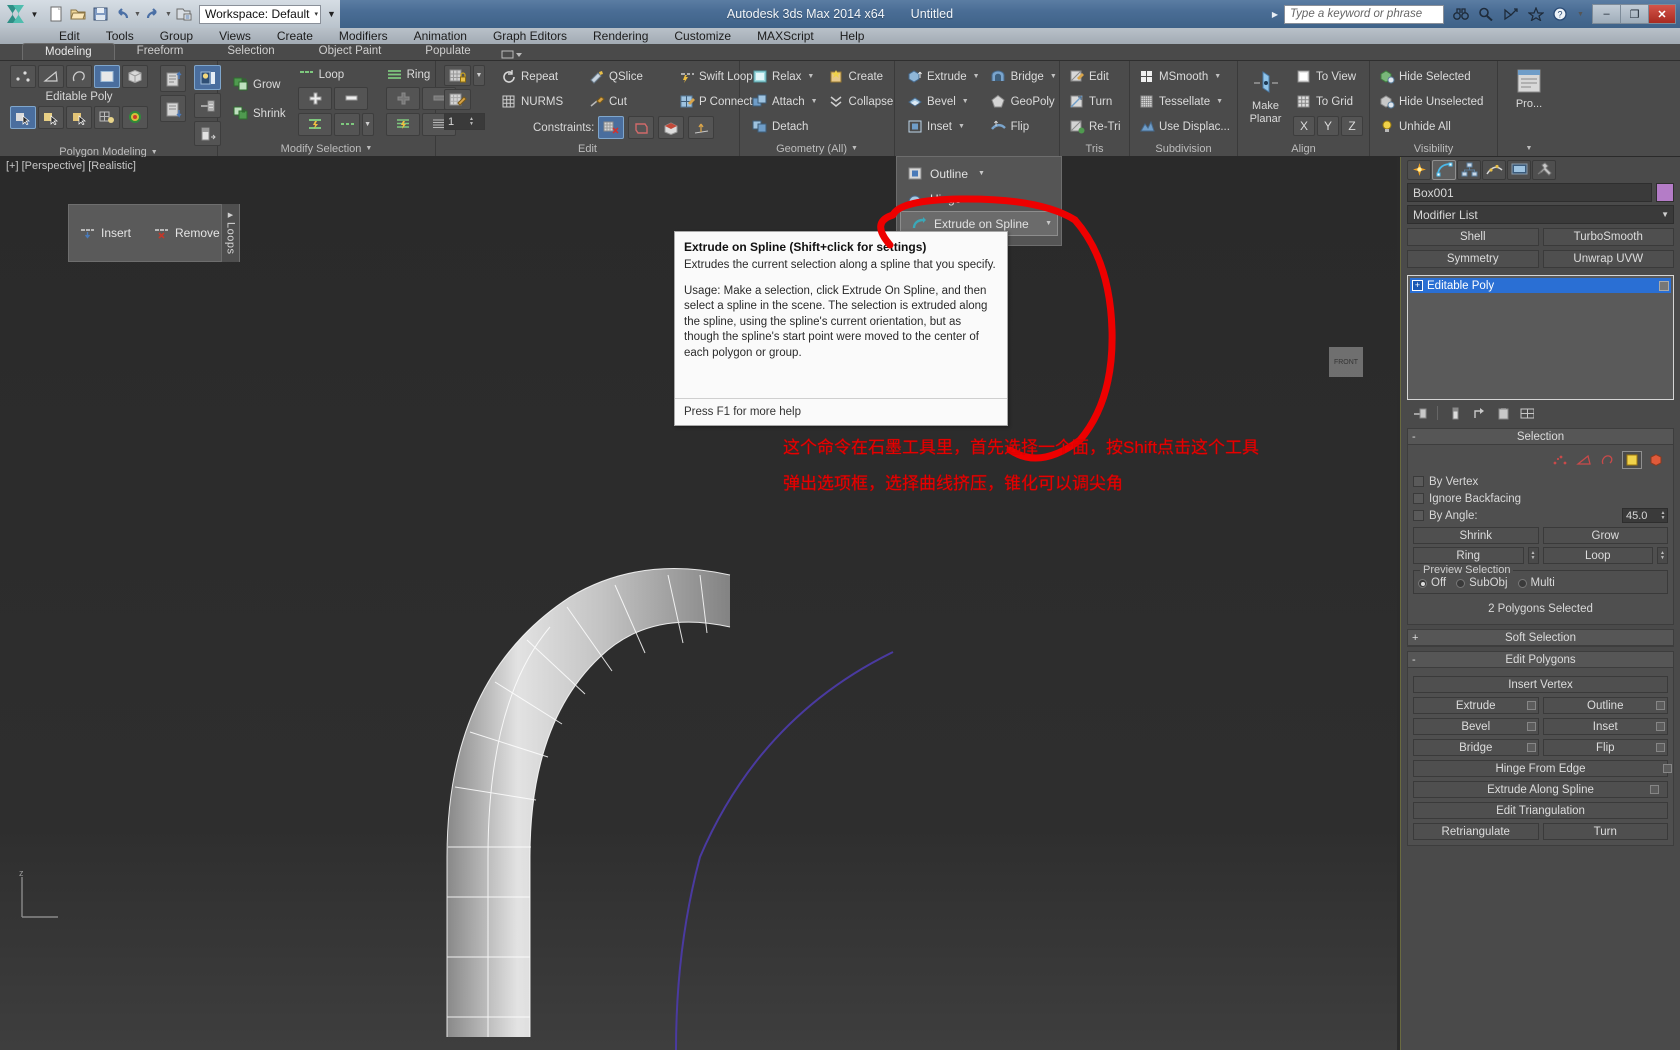 The image size is (1680, 1050). I want to click on lock-grid-icon, so click(457, 75).